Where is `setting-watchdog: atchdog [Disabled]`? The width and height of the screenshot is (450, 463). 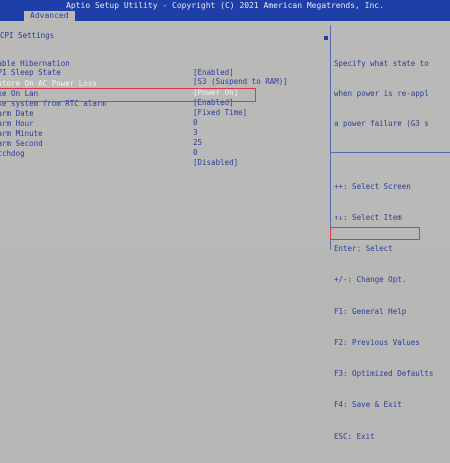 setting-watchdog: atchdog [Disabled] is located at coordinates (119, 153).